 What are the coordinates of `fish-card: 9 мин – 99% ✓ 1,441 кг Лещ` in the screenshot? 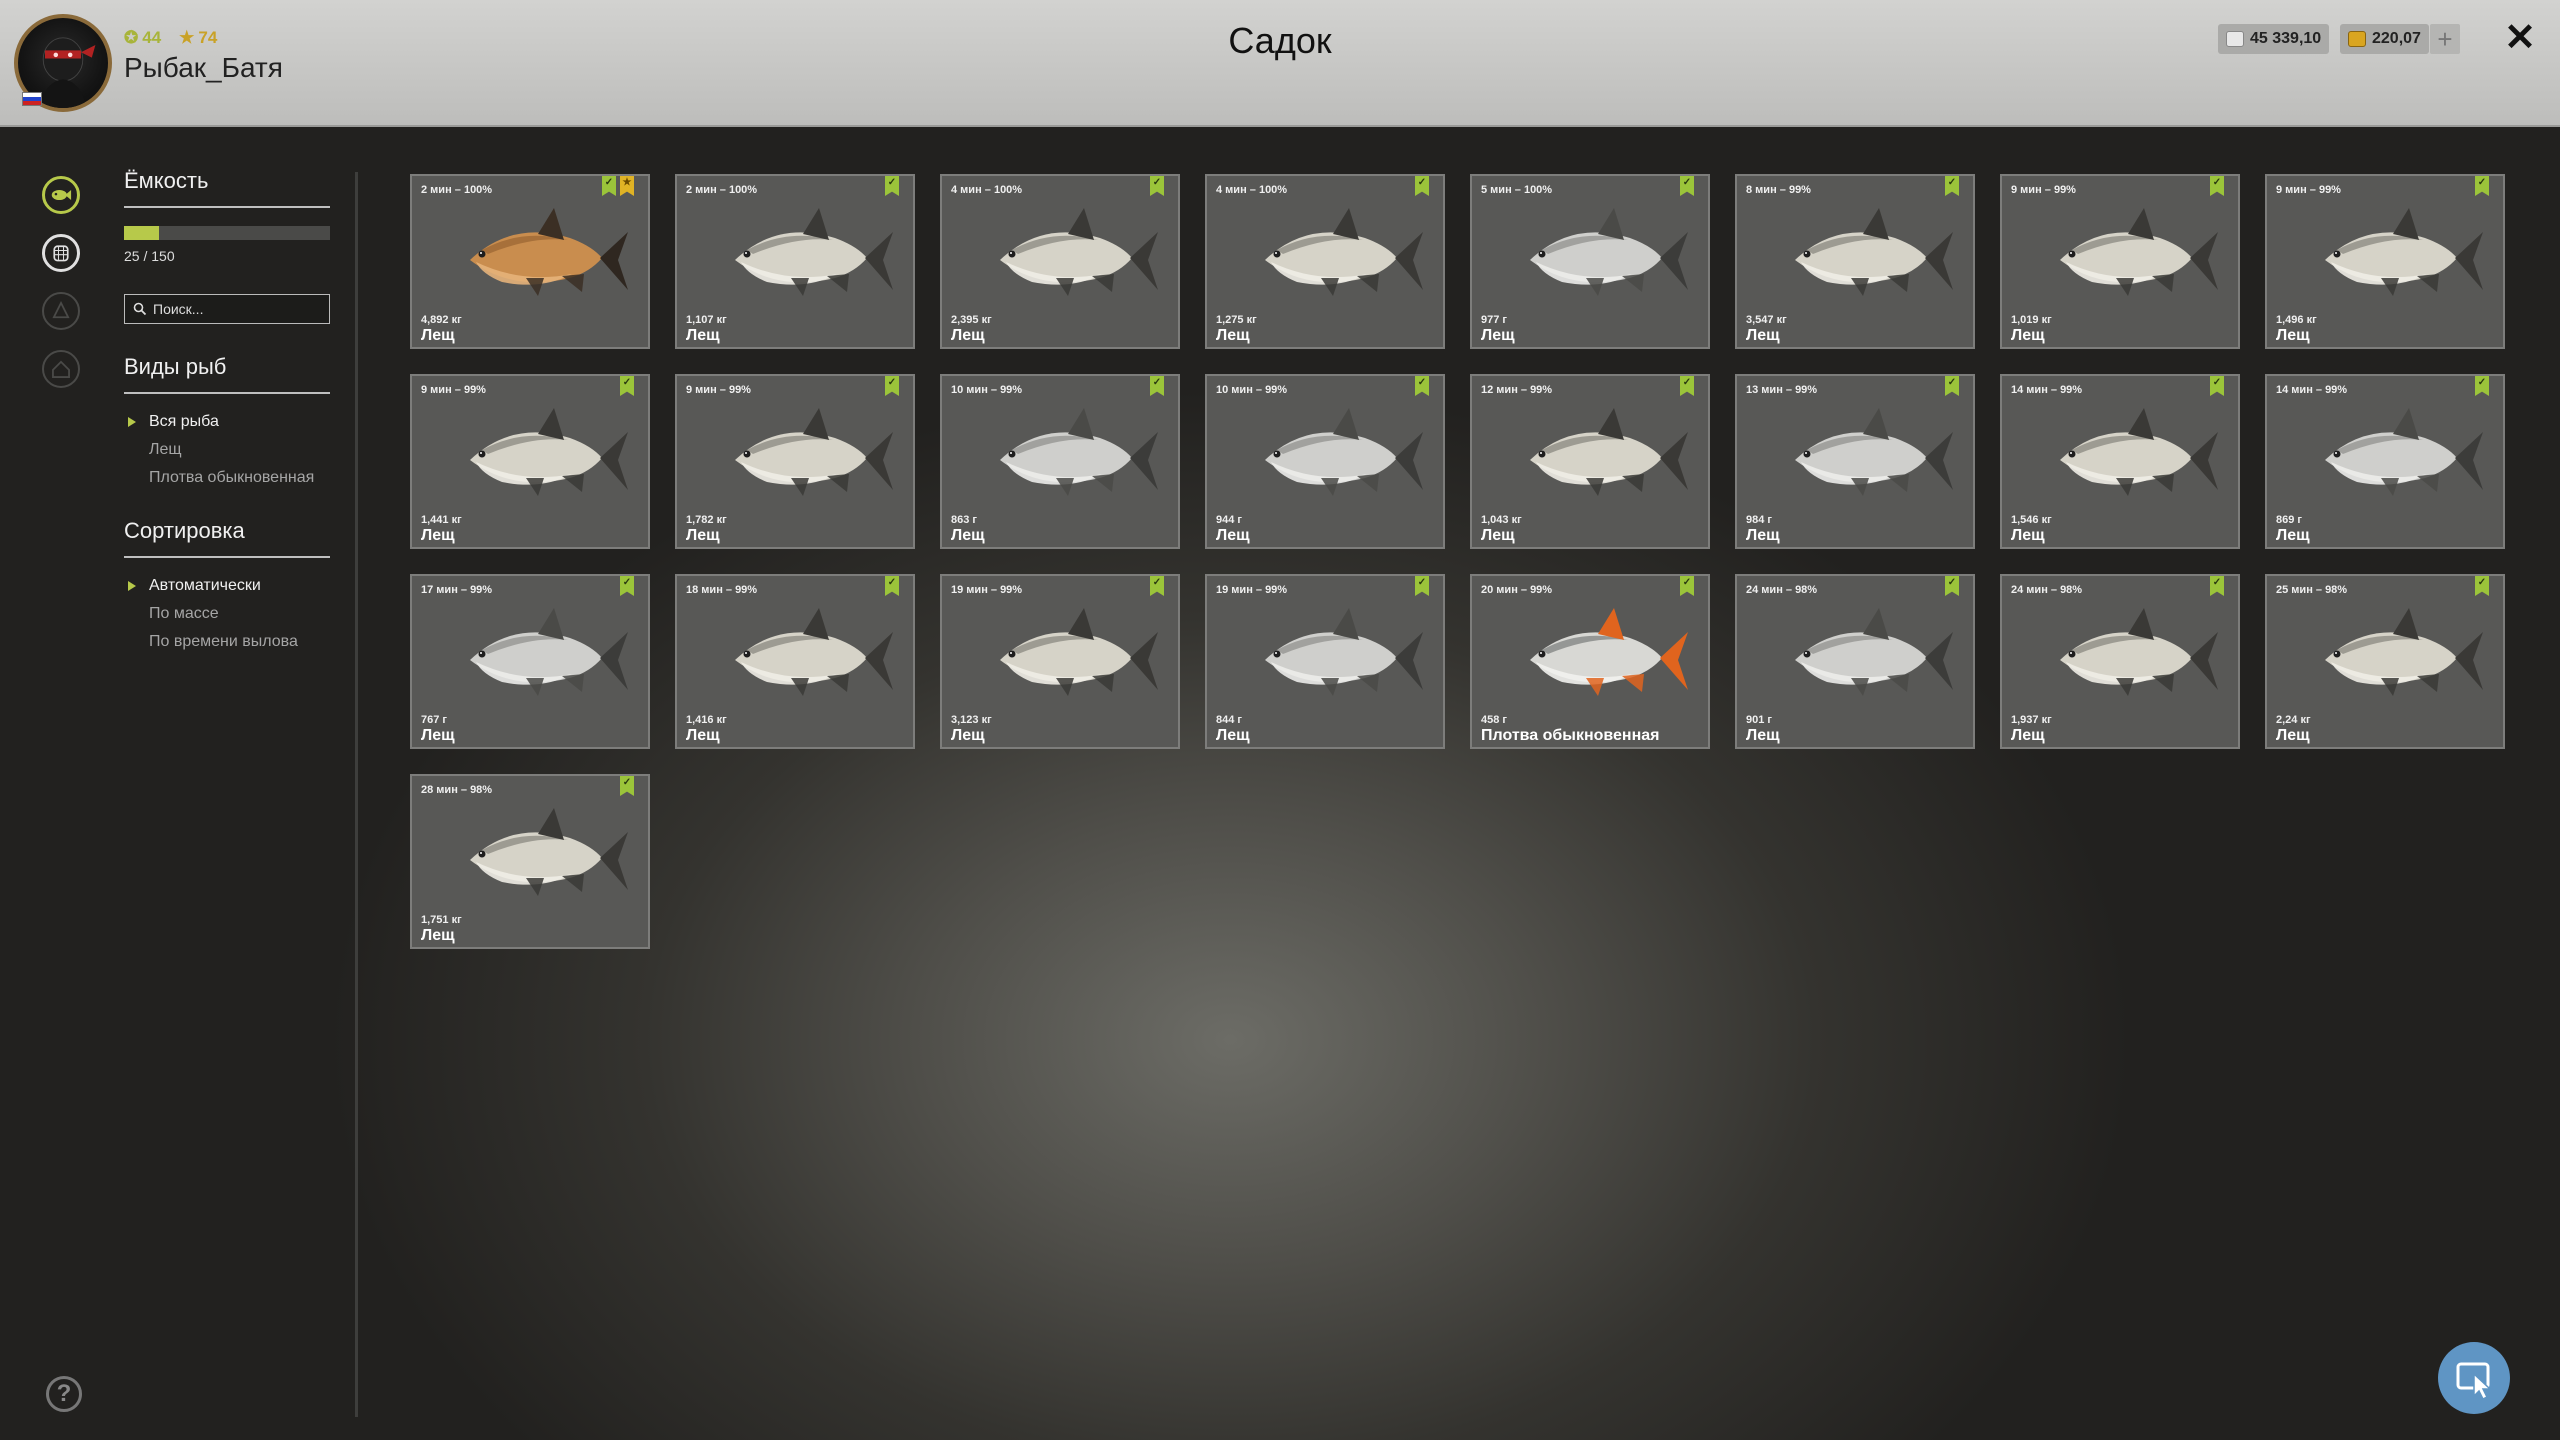 It's located at (530, 461).